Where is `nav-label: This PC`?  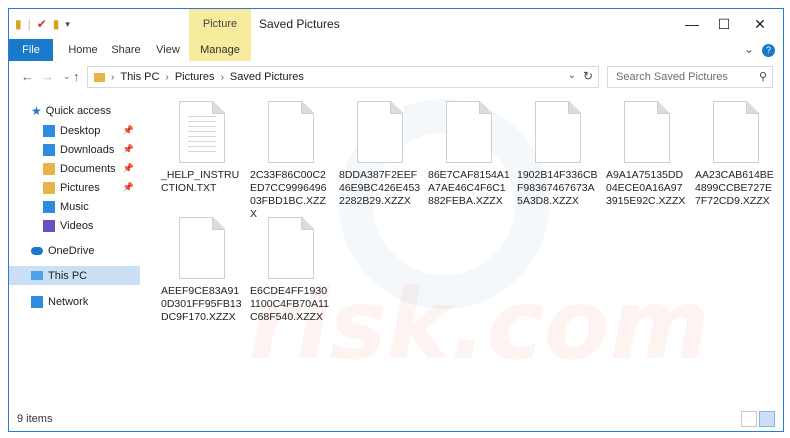 nav-label: This PC is located at coordinates (68, 275).